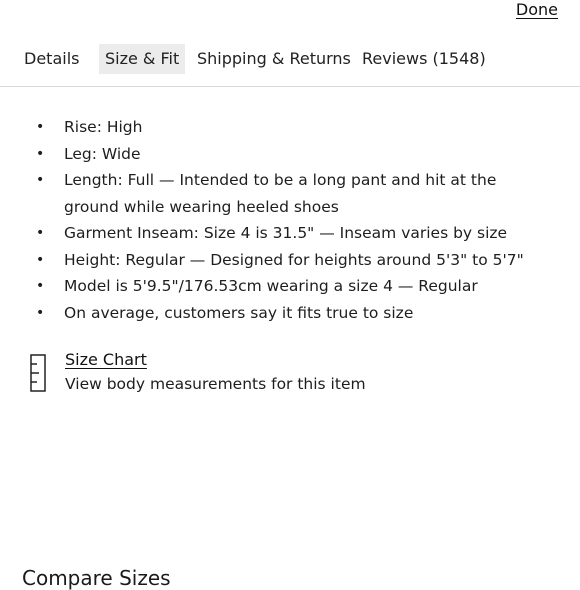 The image size is (580, 590). Describe the element at coordinates (51, 59) in the screenshot. I see `tab-details: Details` at that location.